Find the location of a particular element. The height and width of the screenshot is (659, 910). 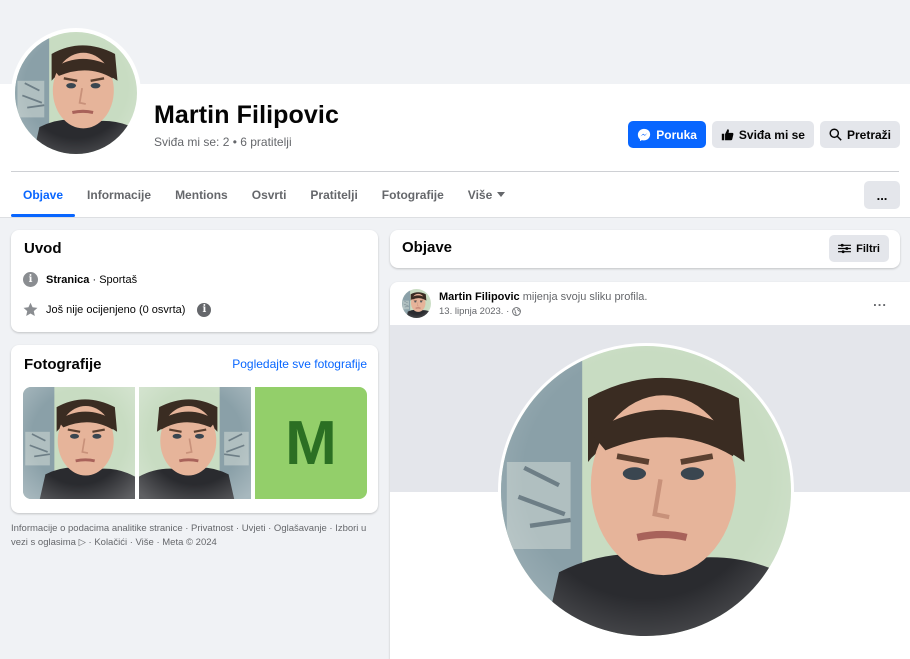

followers-count: 6 pratitelji is located at coordinates (265, 142).